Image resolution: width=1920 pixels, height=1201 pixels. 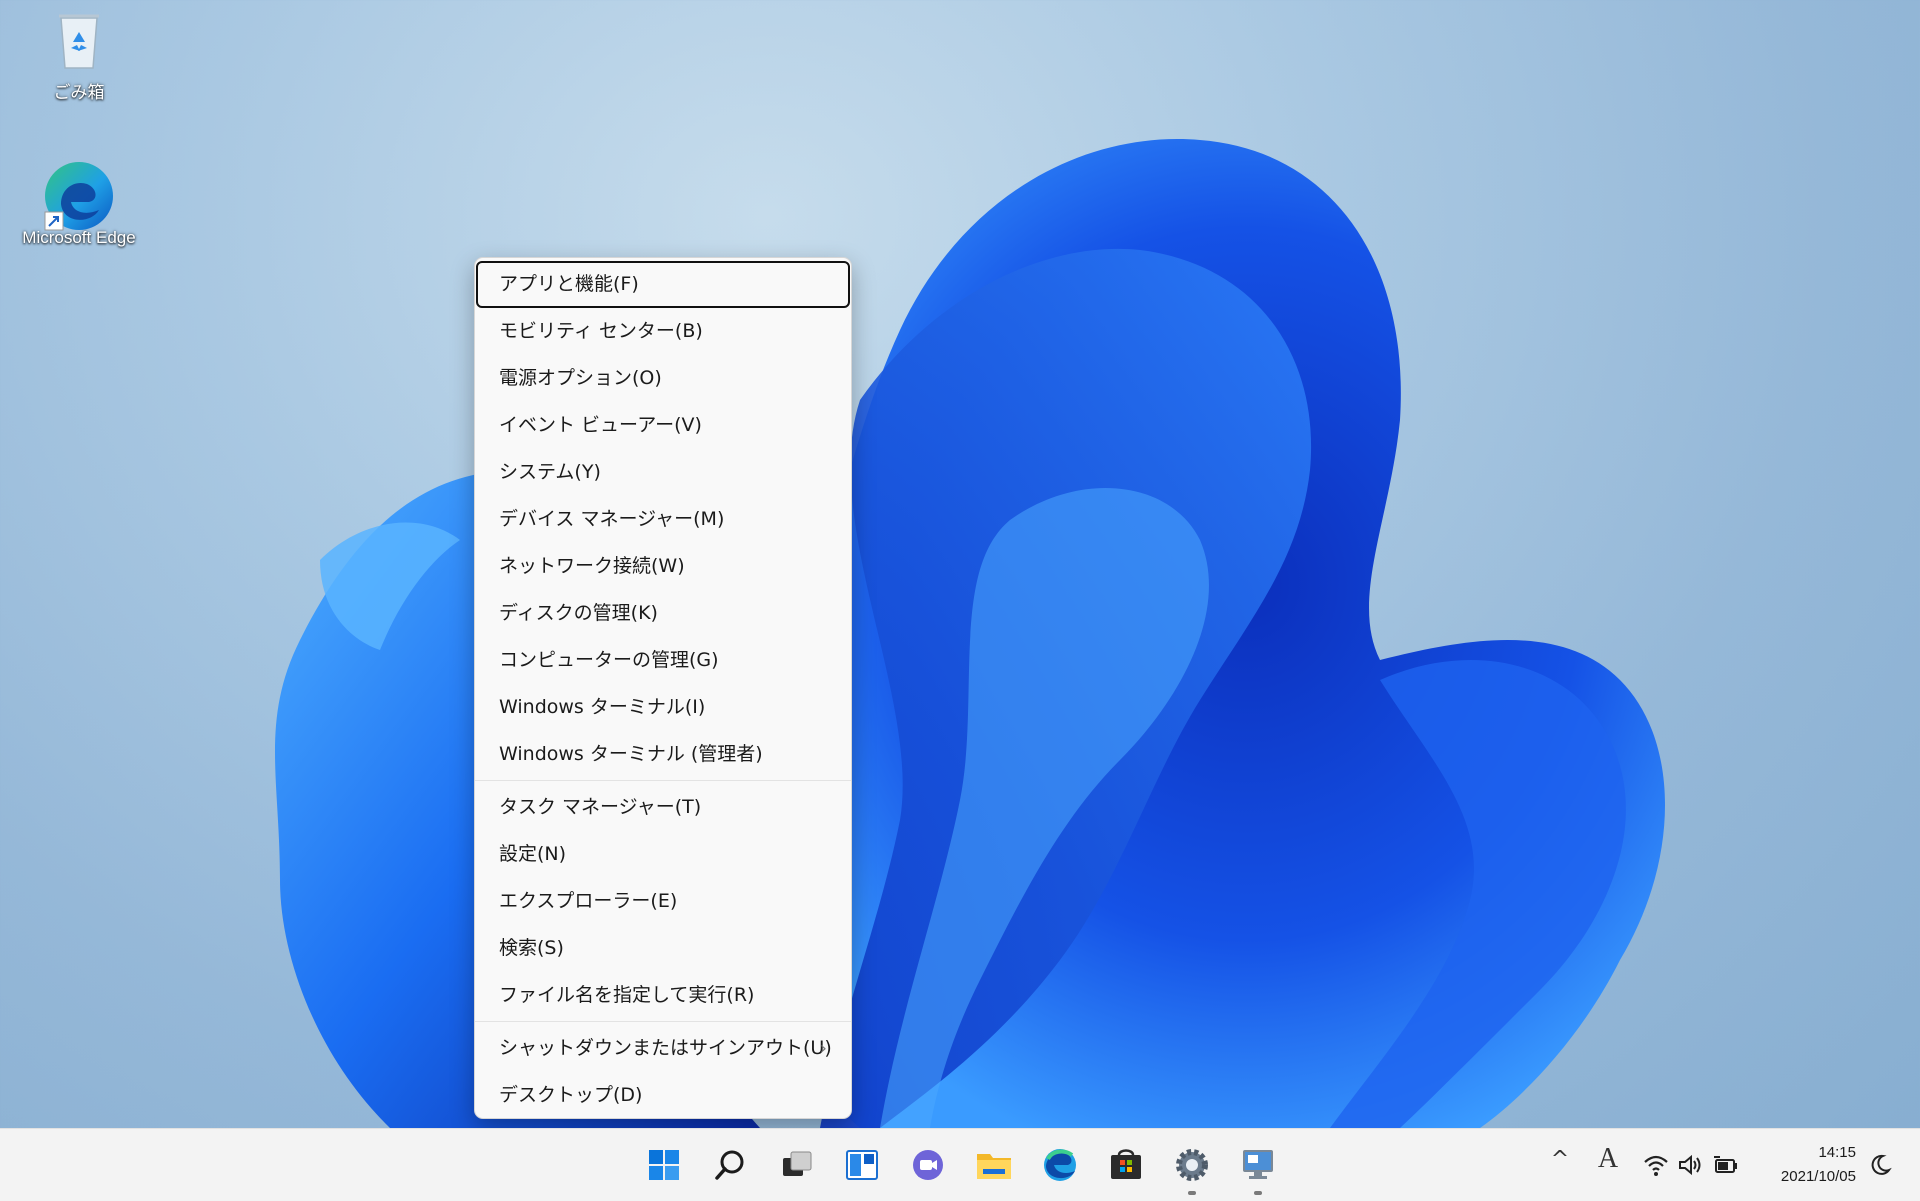 I want to click on menu-item-label: エクスプローラー(E), so click(x=588, y=901).